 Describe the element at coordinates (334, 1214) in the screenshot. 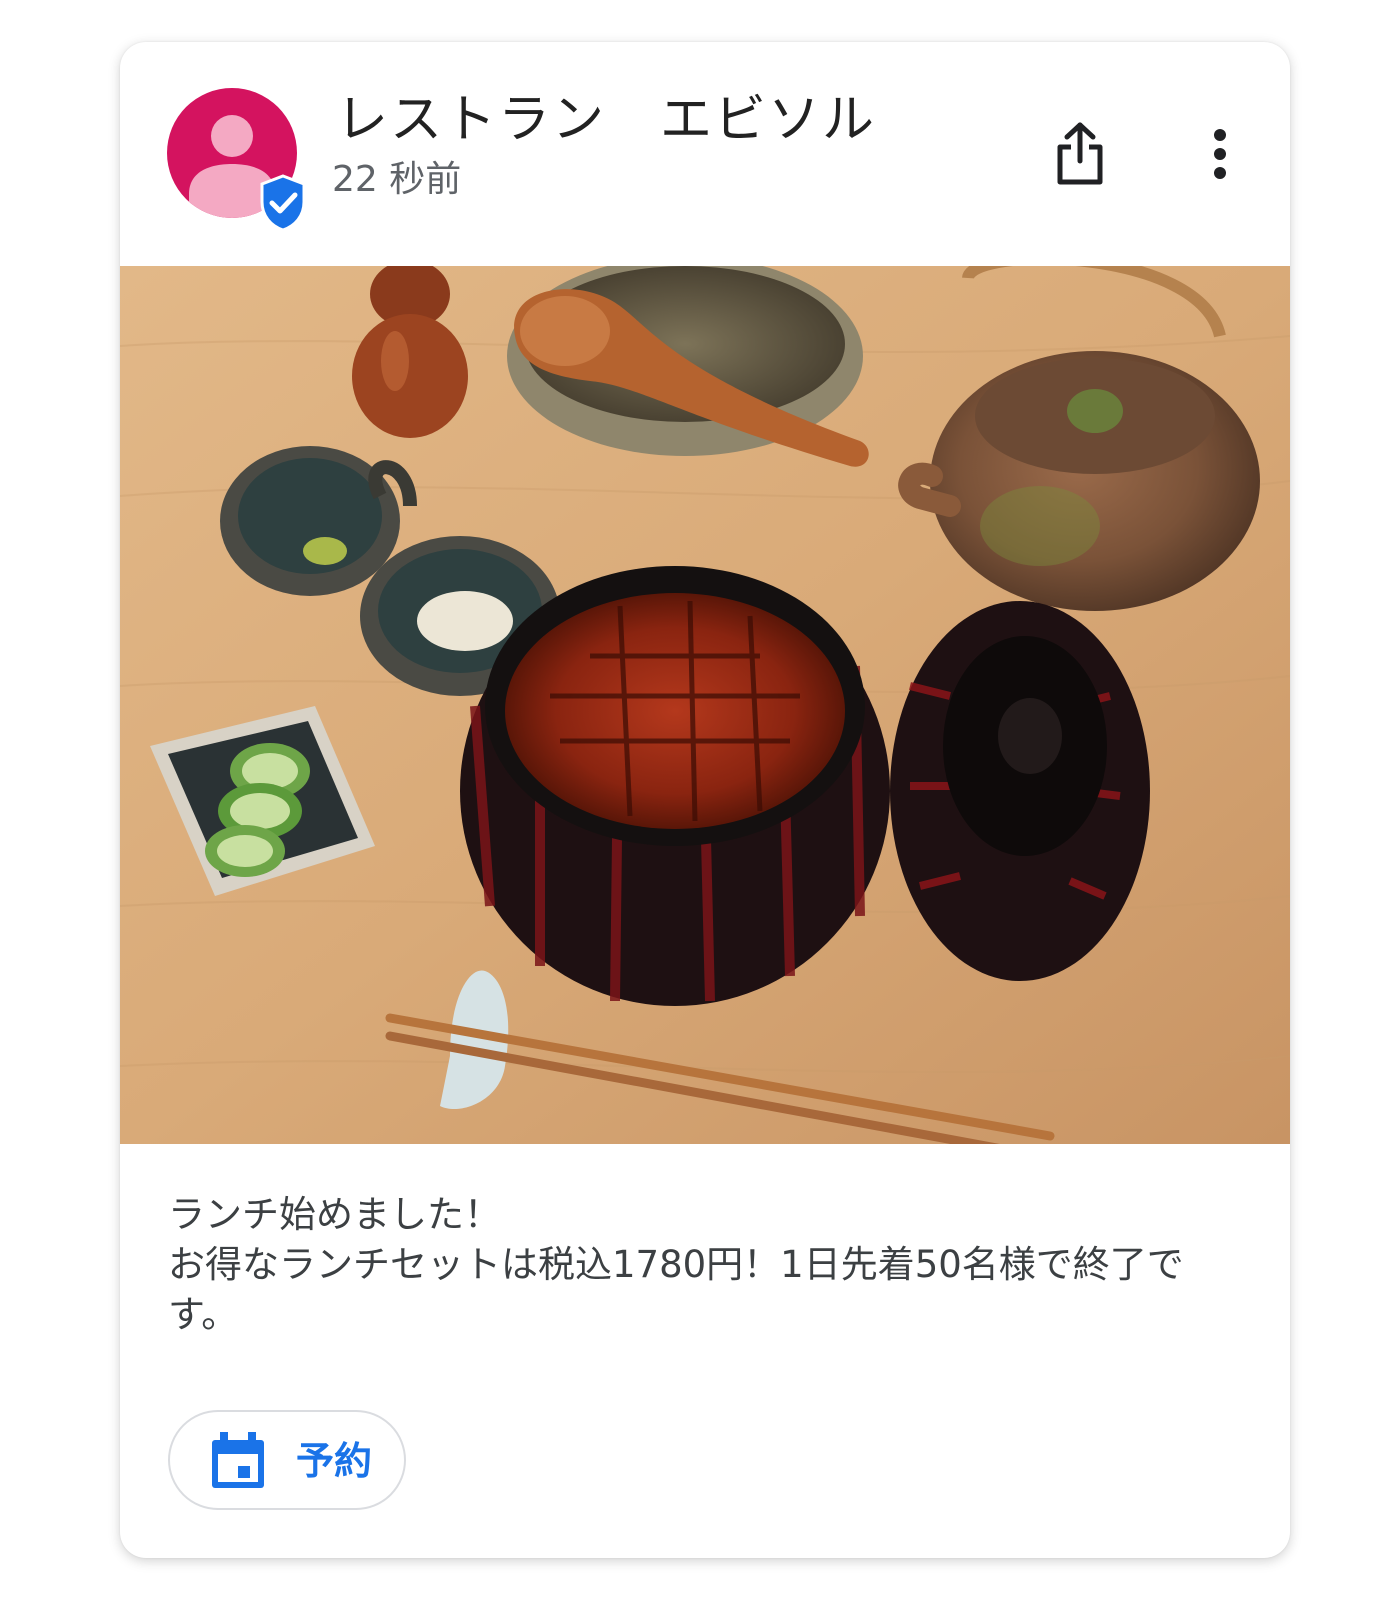

I see `post-text-line: ランチ始めました！` at that location.